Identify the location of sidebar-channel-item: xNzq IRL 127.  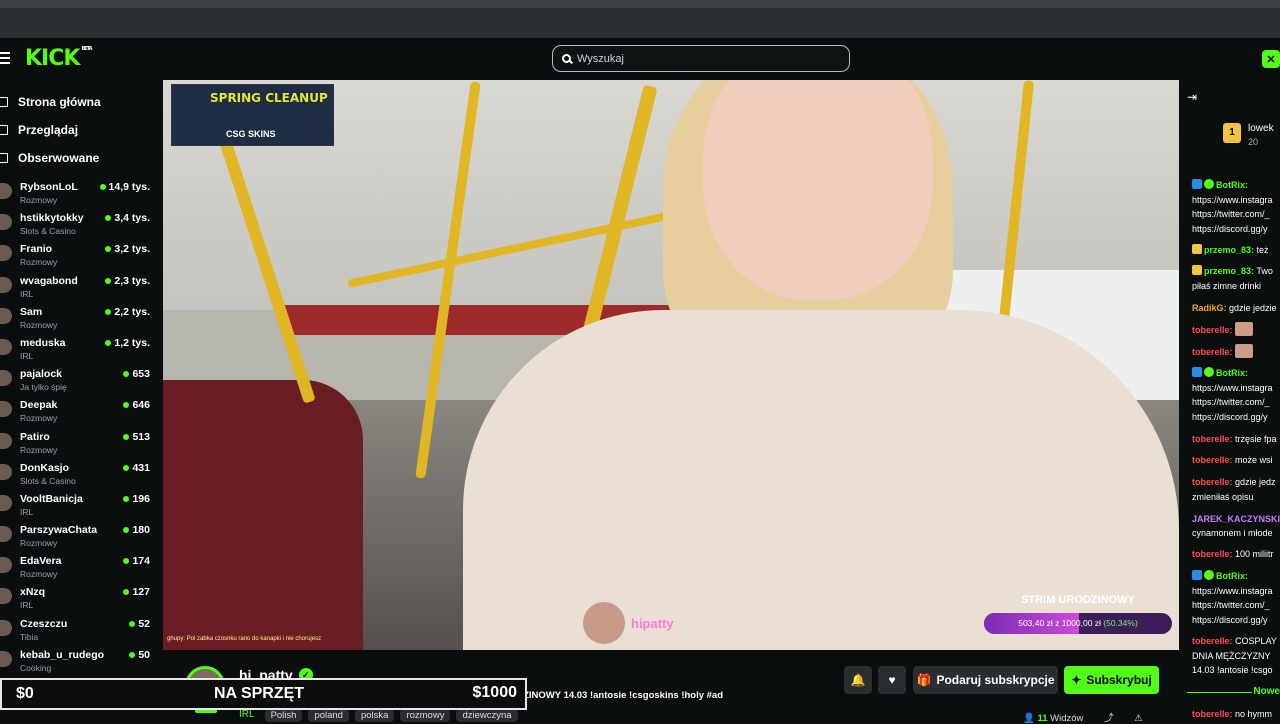
(79, 600).